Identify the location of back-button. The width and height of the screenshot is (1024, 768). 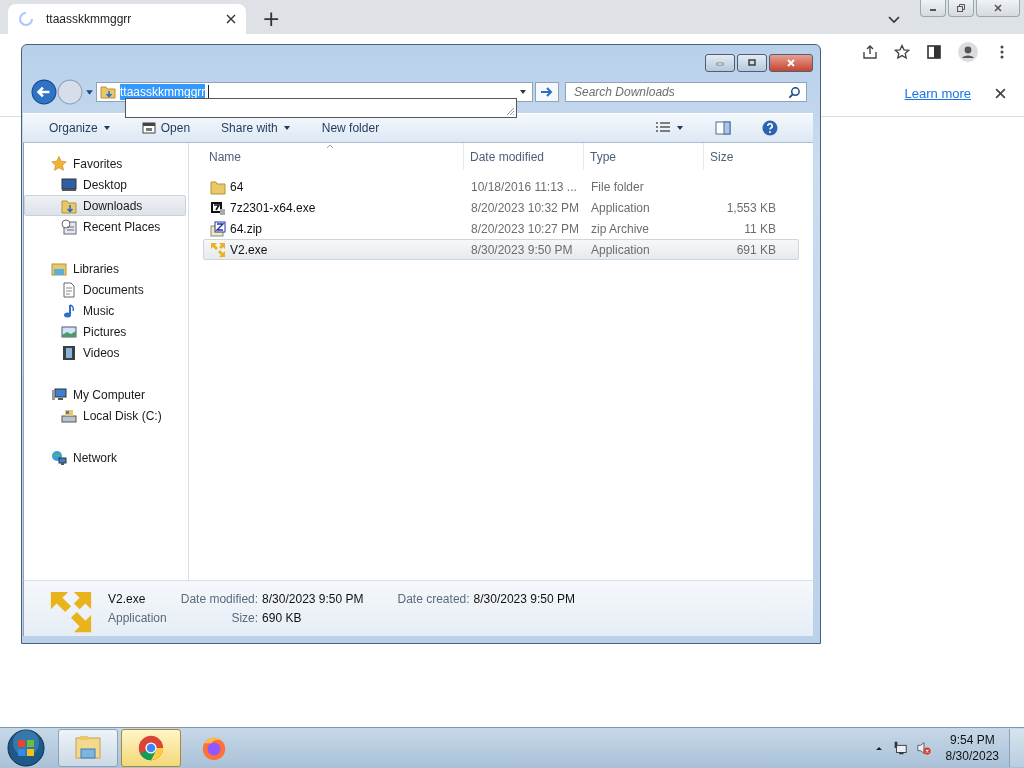
(44, 92).